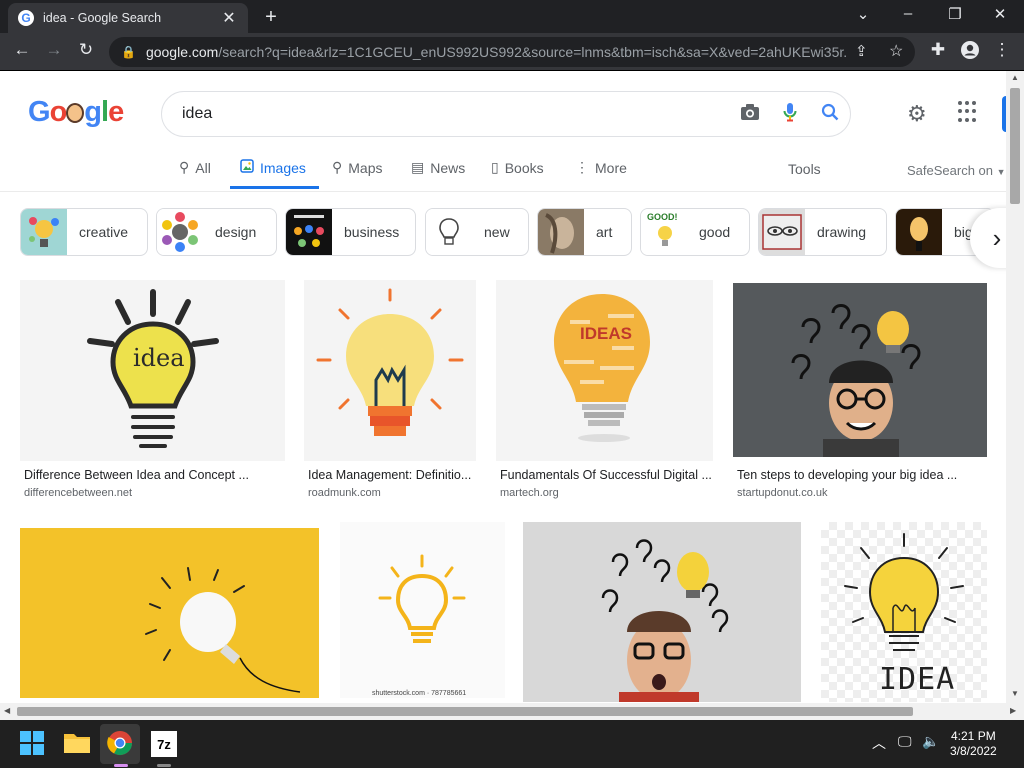 The height and width of the screenshot is (768, 1024). Describe the element at coordinates (216, 232) in the screenshot. I see `chip-design: design` at that location.